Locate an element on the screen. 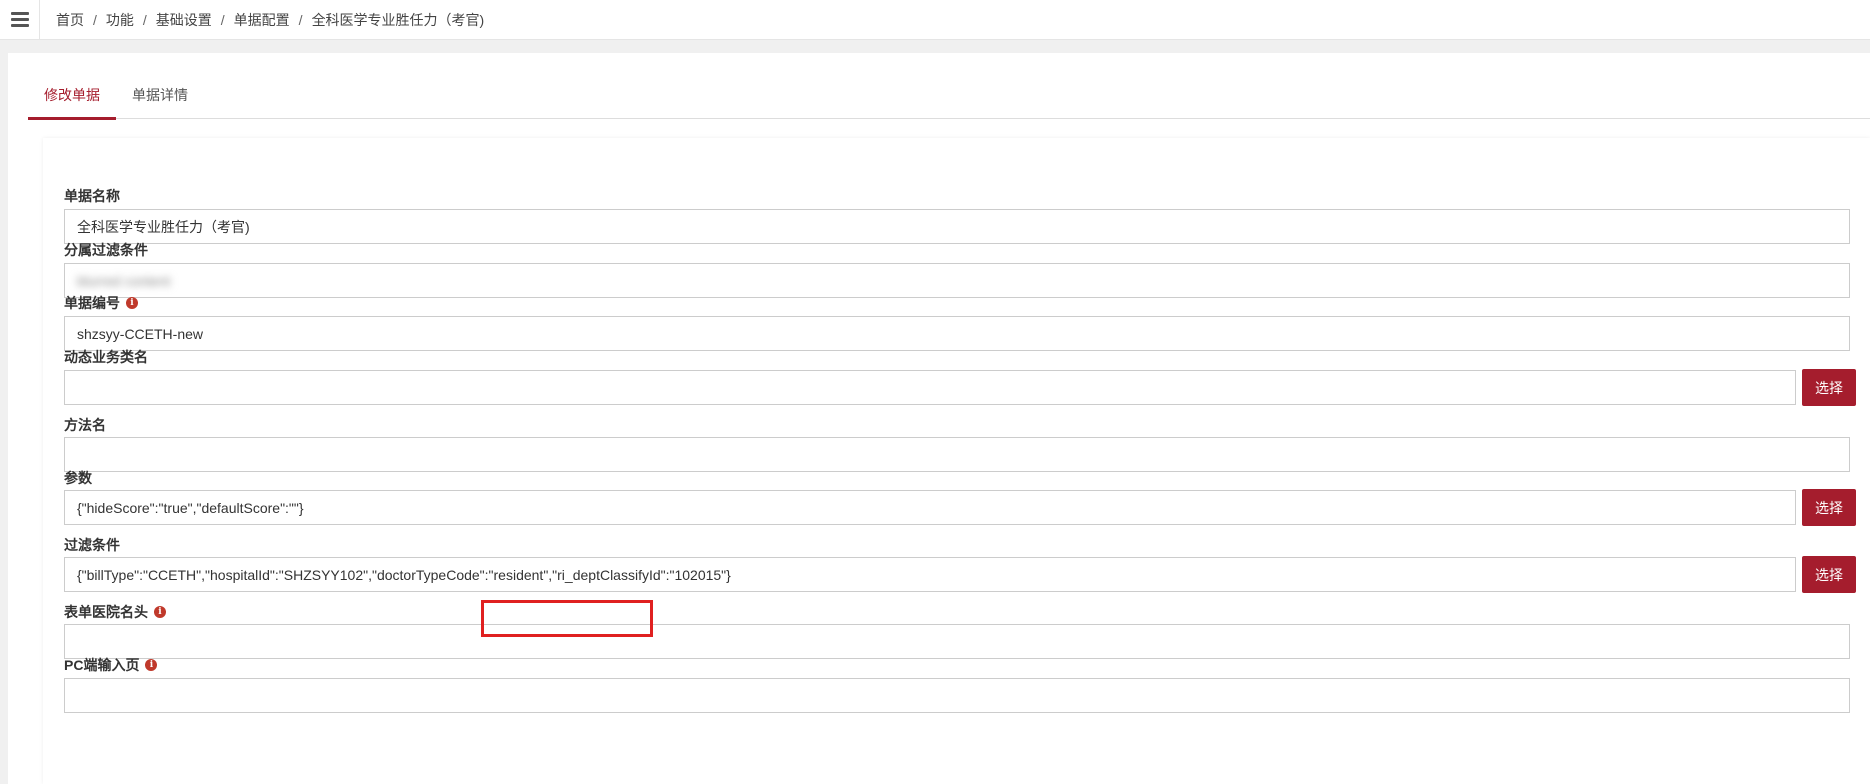  filter-attr-label-text: 分属过滤条件 is located at coordinates (106, 250).